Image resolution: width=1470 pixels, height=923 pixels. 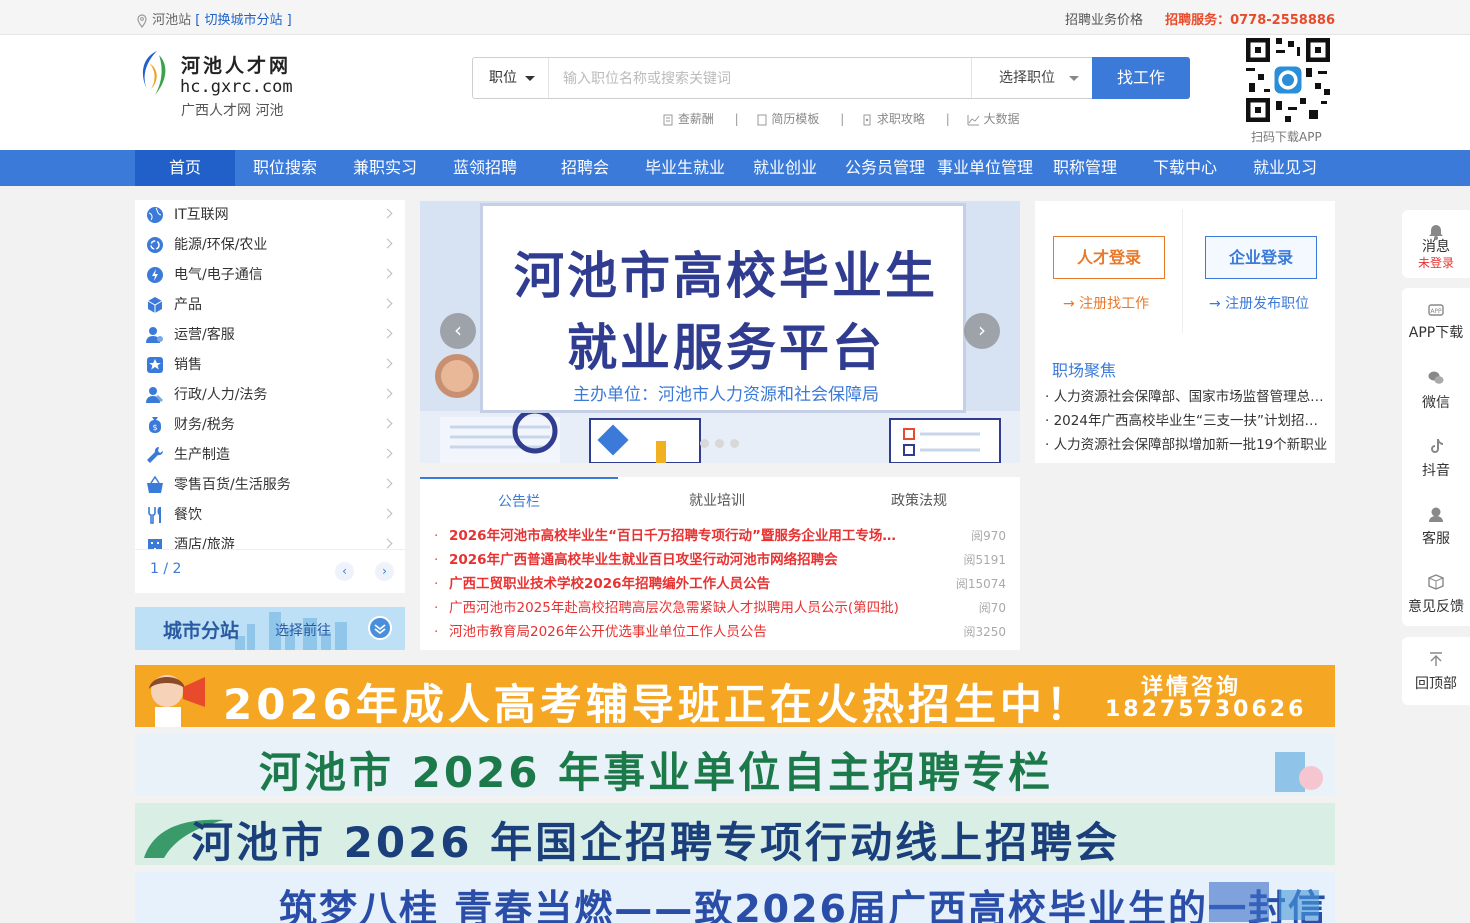 What do you see at coordinates (1104, 20) in the screenshot?
I see `pricing-link: 招聘业务价格` at bounding box center [1104, 20].